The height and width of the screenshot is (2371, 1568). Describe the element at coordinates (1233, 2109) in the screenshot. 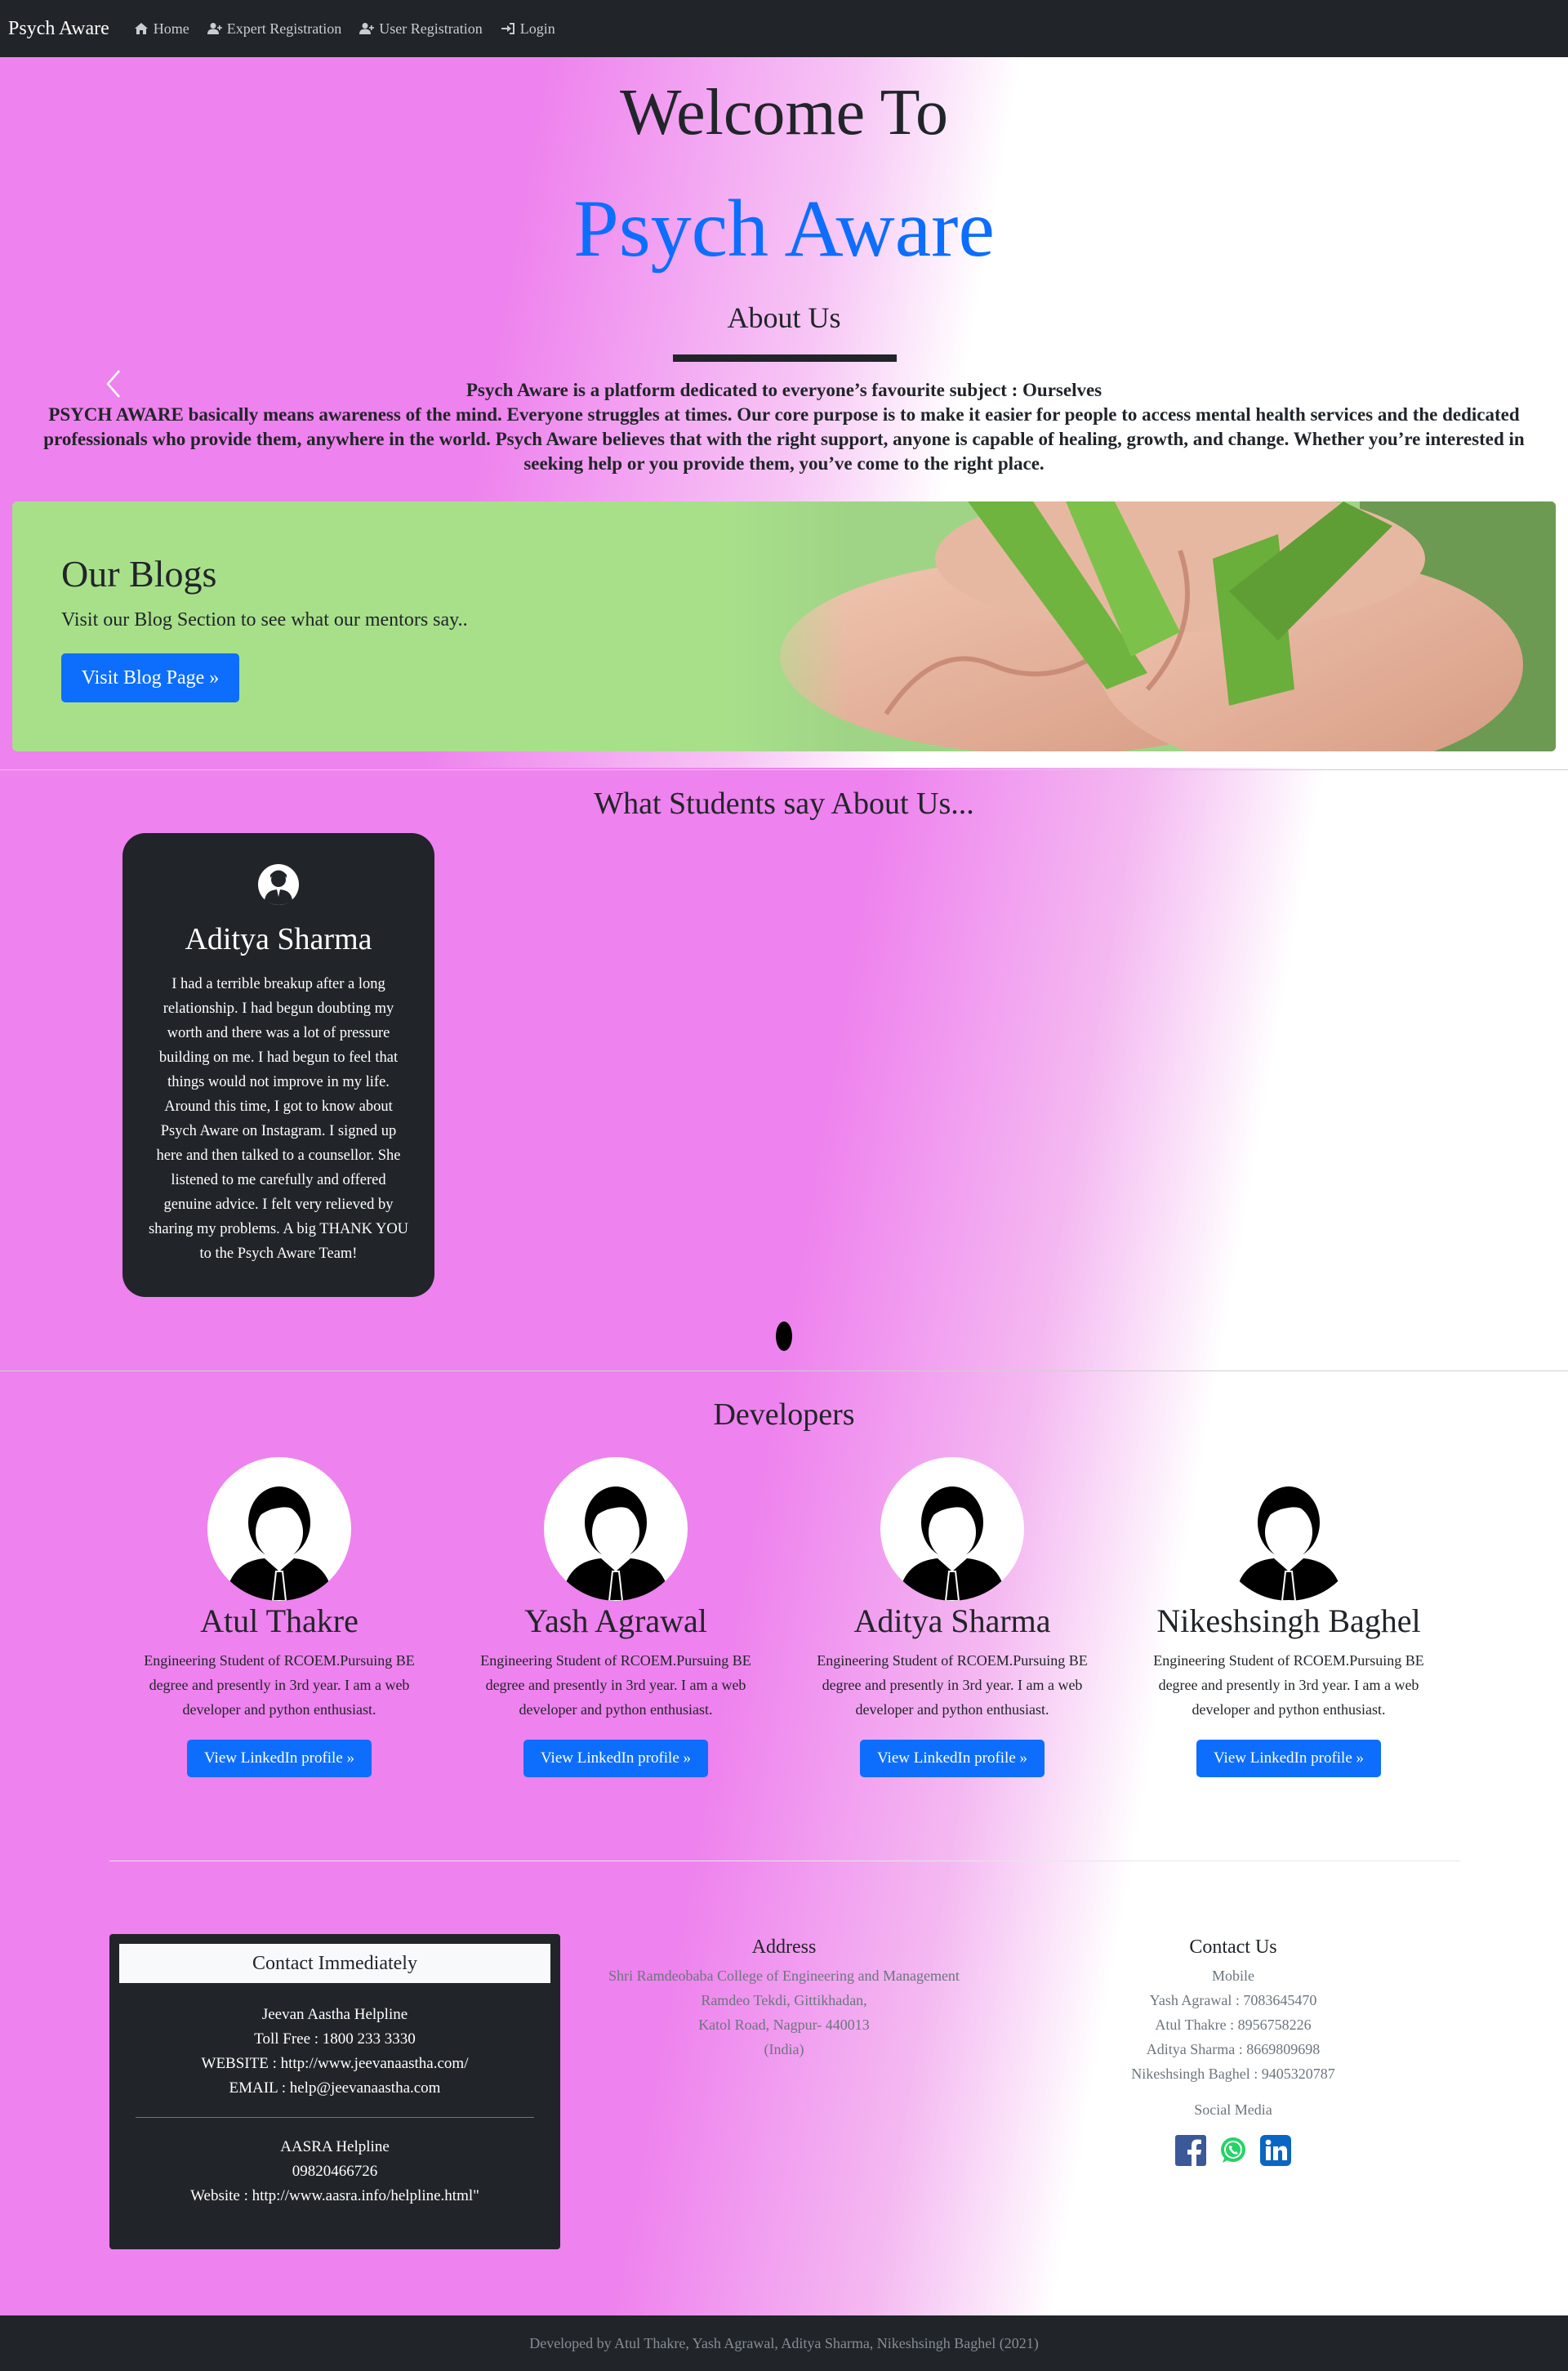

I see `social-media-label: Social Media` at that location.